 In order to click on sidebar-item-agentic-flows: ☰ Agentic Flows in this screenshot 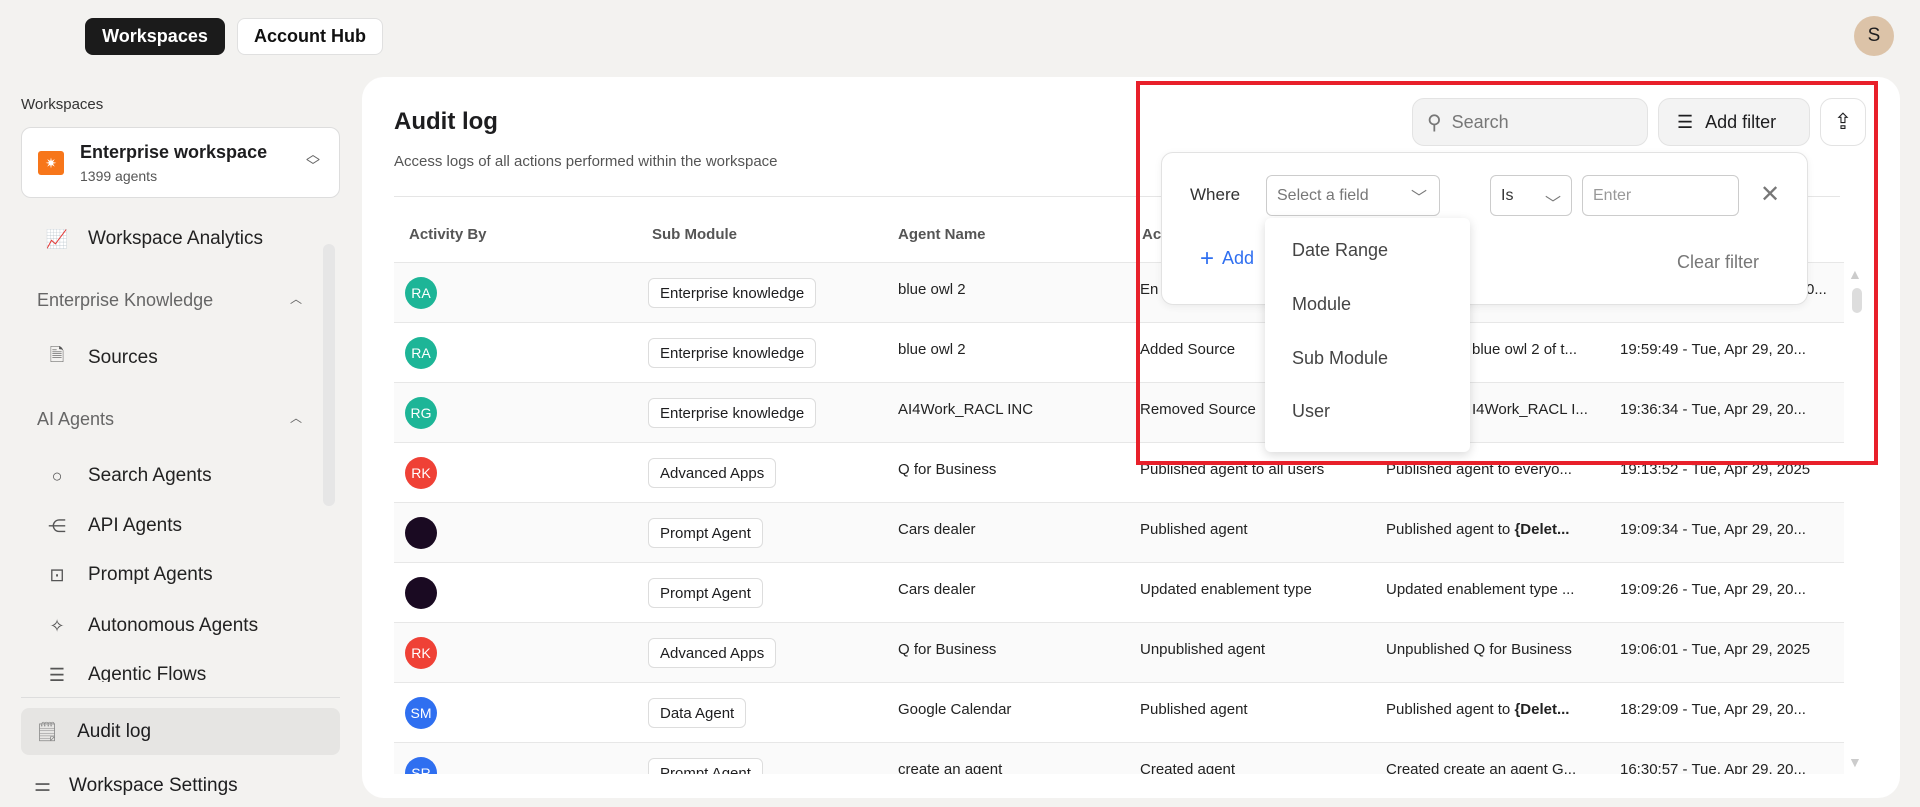, I will do `click(126, 673)`.